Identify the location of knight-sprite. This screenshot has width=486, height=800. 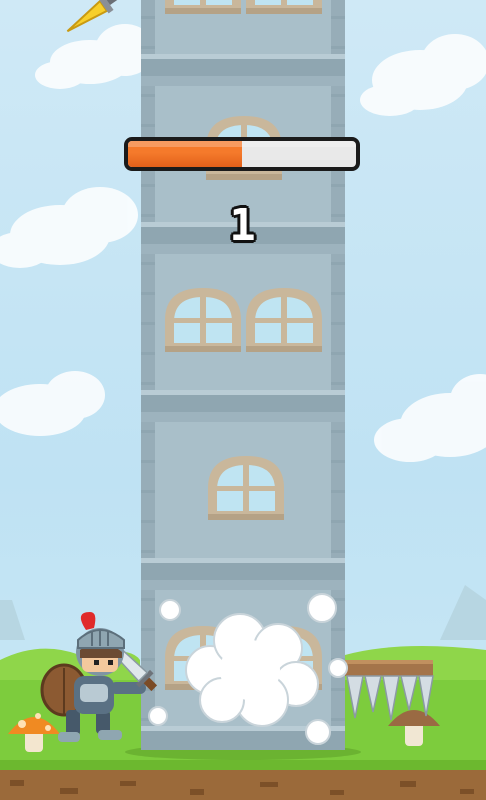
(99, 677).